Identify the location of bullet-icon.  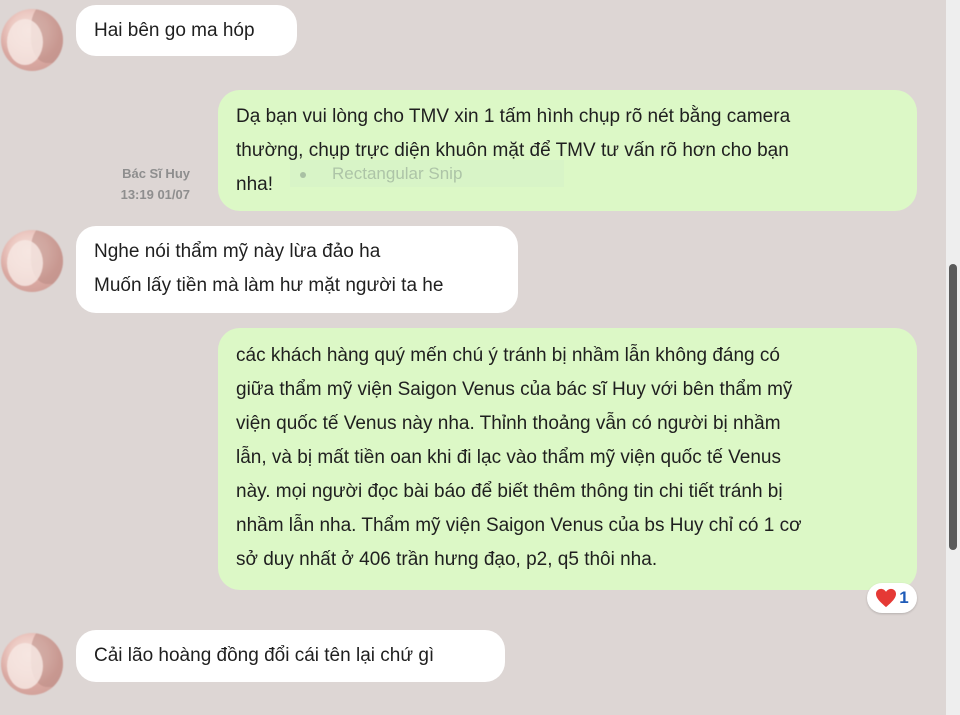
(303, 174).